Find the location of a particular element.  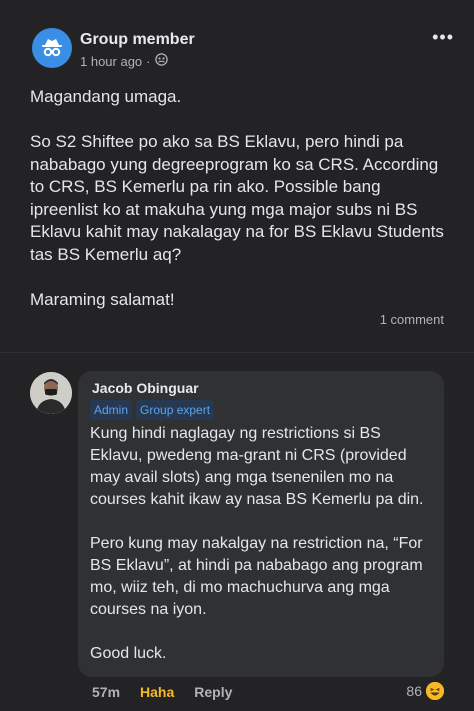

badges: Admin Group expert is located at coordinates (152, 410).